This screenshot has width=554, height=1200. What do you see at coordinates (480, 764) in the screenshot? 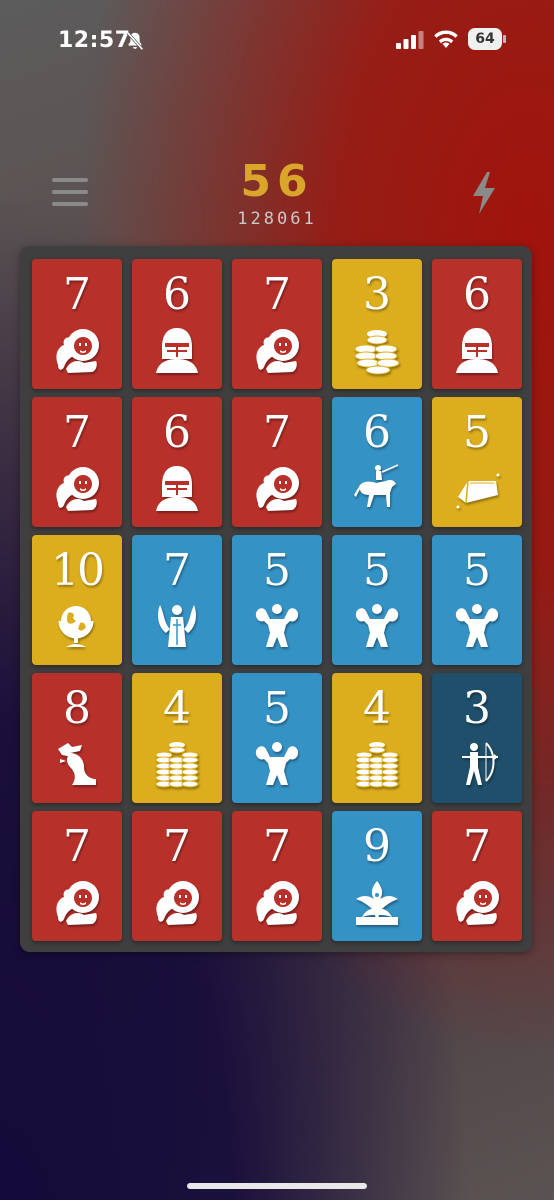
I see `archer-icon` at bounding box center [480, 764].